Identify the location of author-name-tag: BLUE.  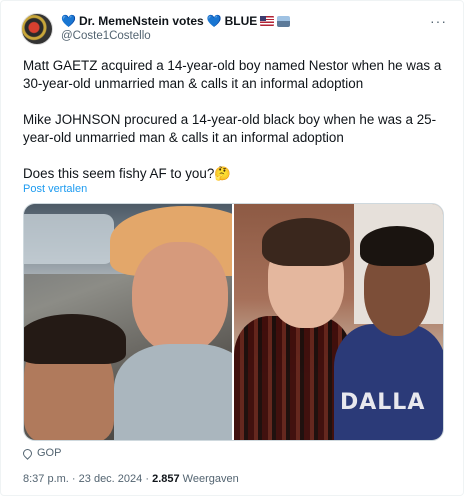
(241, 21).